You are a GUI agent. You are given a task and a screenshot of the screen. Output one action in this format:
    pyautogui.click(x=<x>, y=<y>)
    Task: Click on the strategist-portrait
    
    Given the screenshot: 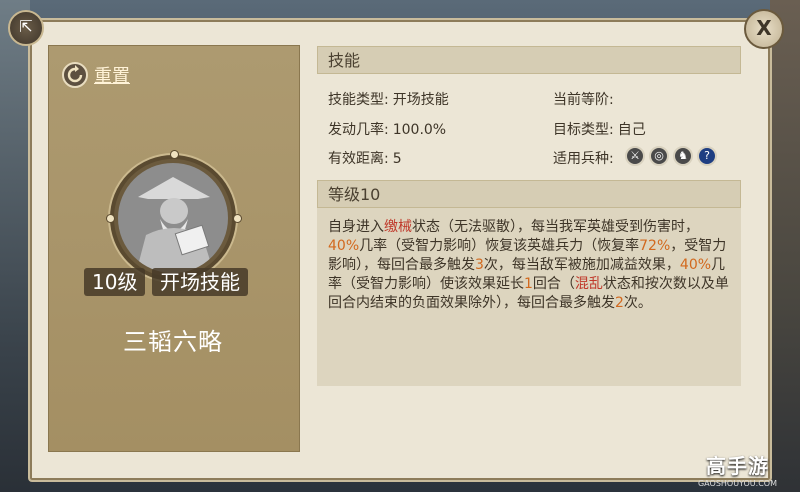 What is the action you would take?
    pyautogui.click(x=173, y=220)
    